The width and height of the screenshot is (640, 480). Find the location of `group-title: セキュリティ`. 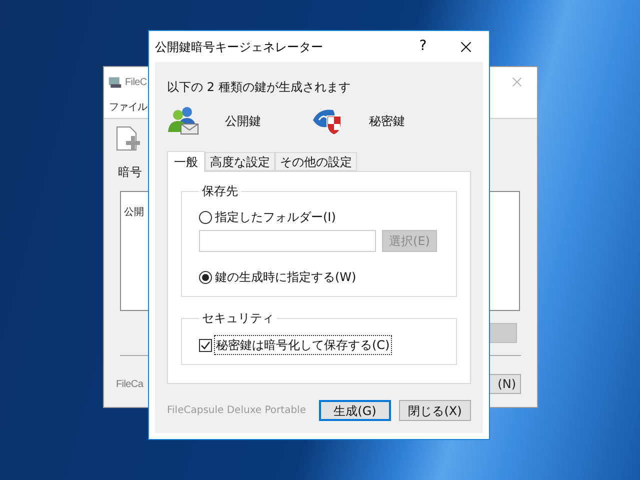

group-title: セキュリティ is located at coordinates (238, 318).